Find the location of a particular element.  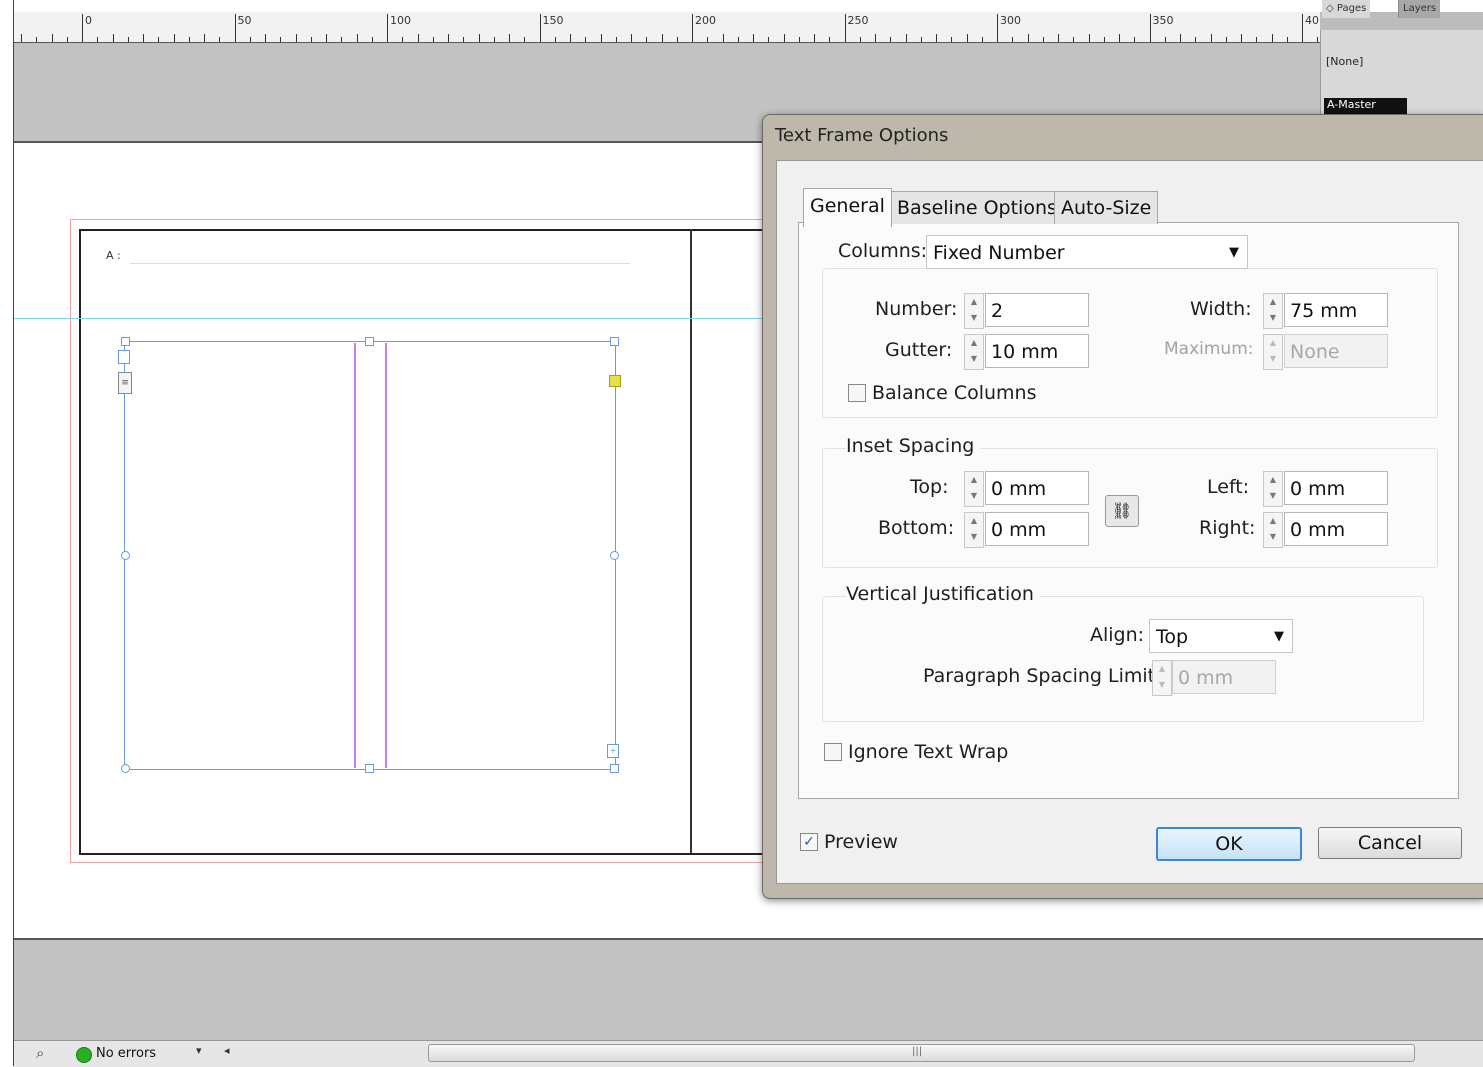

frame-handle-top-right is located at coordinates (614, 341).